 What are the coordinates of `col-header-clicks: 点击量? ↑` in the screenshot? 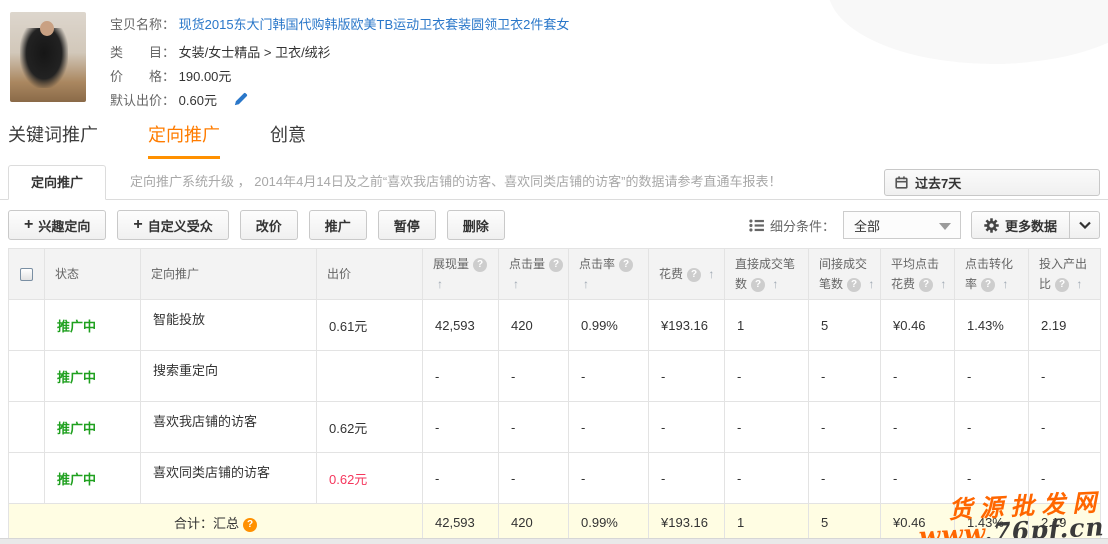 It's located at (533, 274).